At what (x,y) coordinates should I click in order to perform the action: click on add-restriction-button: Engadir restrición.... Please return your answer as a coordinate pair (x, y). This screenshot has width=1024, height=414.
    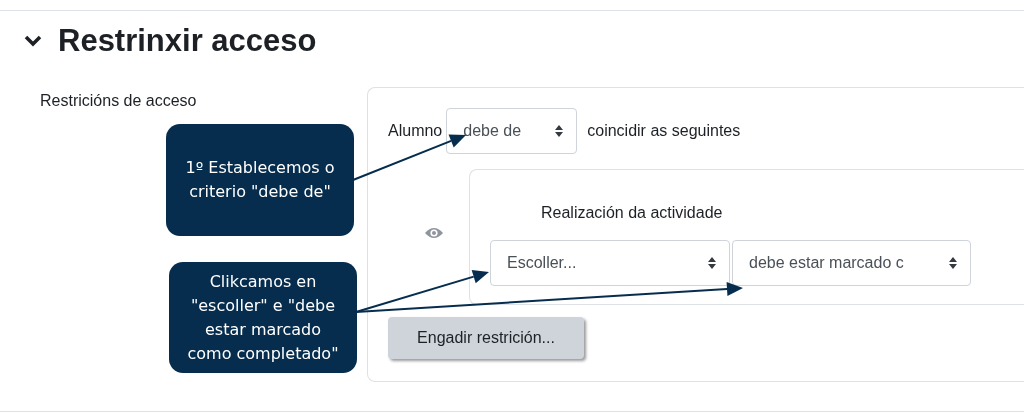
    Looking at the image, I should click on (486, 338).